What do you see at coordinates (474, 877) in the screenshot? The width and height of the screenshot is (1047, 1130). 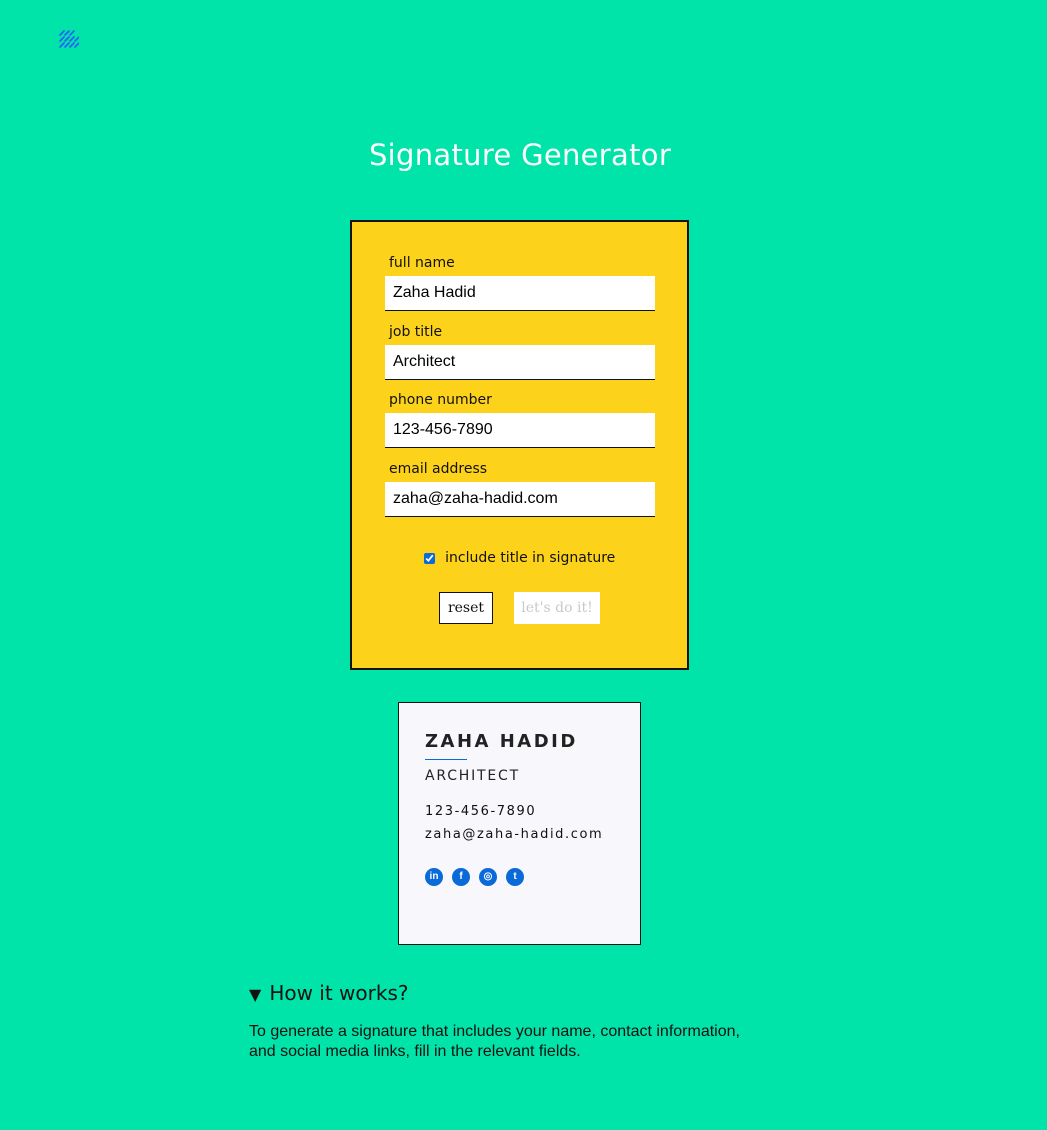 I see `social-links: in f ◎ t` at bounding box center [474, 877].